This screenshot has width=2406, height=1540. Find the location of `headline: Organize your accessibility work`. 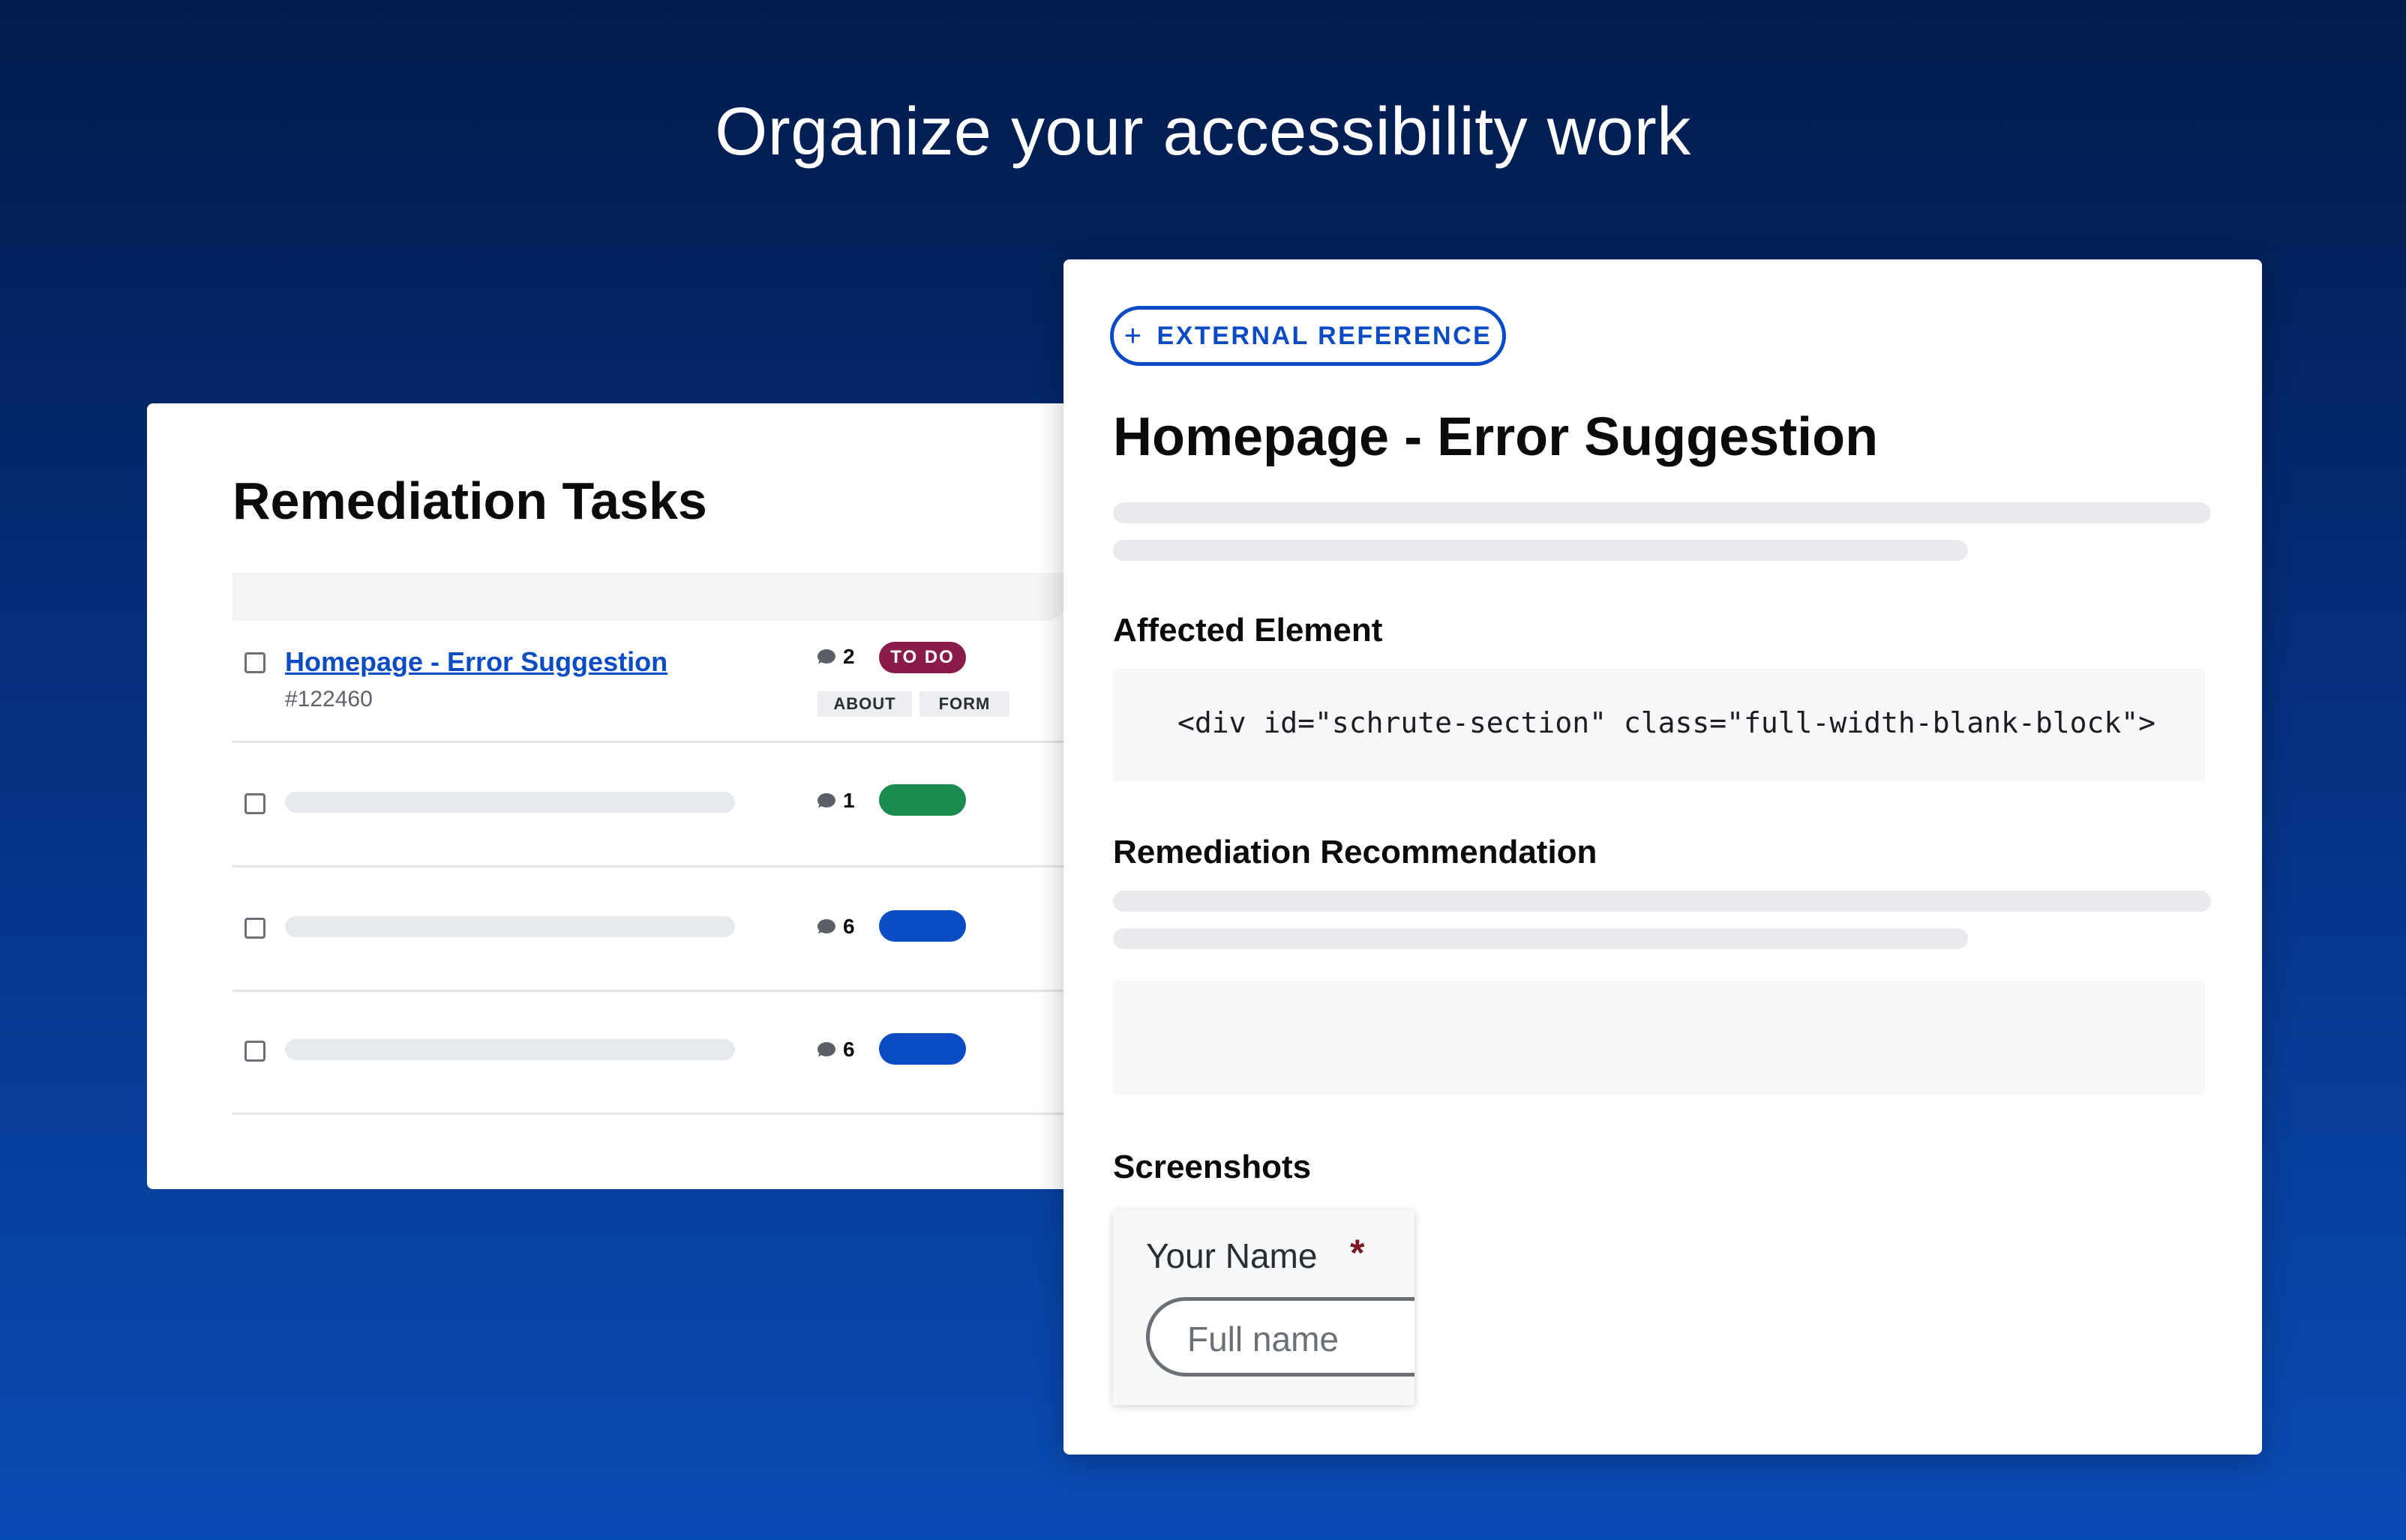

headline: Organize your accessibility work is located at coordinates (1203, 131).